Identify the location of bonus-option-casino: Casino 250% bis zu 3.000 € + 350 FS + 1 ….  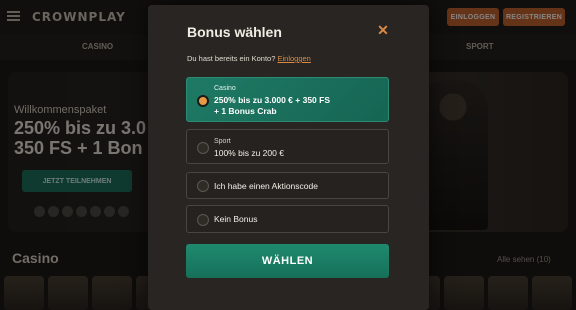
(287, 99).